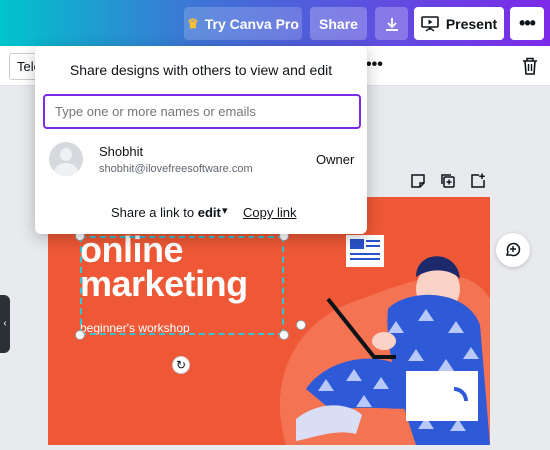  What do you see at coordinates (478, 181) in the screenshot?
I see `add-page-icon` at bounding box center [478, 181].